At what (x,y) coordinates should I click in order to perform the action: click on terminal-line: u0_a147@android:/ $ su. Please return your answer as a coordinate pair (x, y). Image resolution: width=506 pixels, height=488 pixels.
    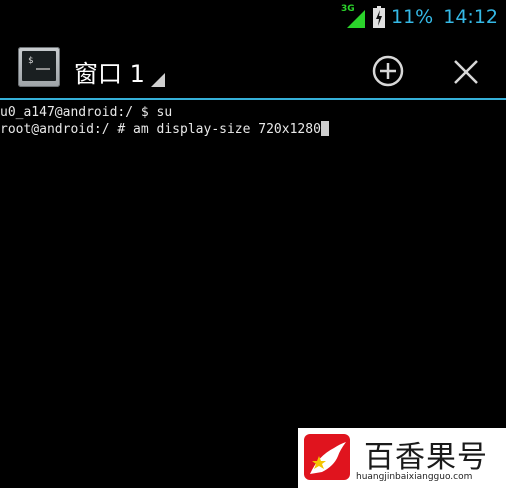
    Looking at the image, I should click on (86, 112).